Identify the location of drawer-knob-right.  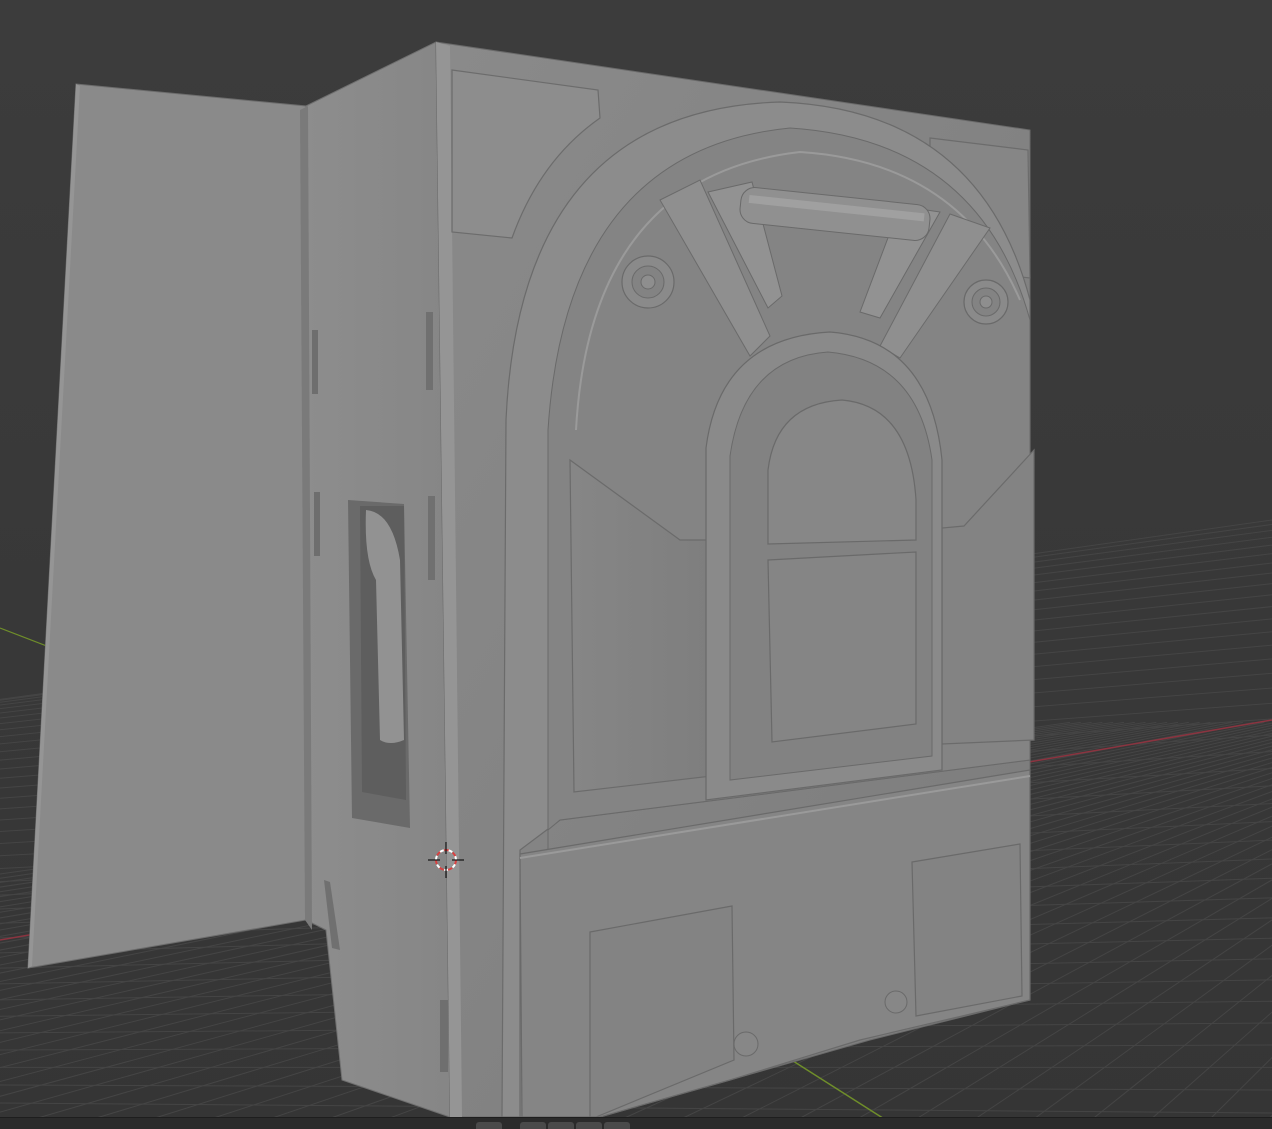
(896, 1002).